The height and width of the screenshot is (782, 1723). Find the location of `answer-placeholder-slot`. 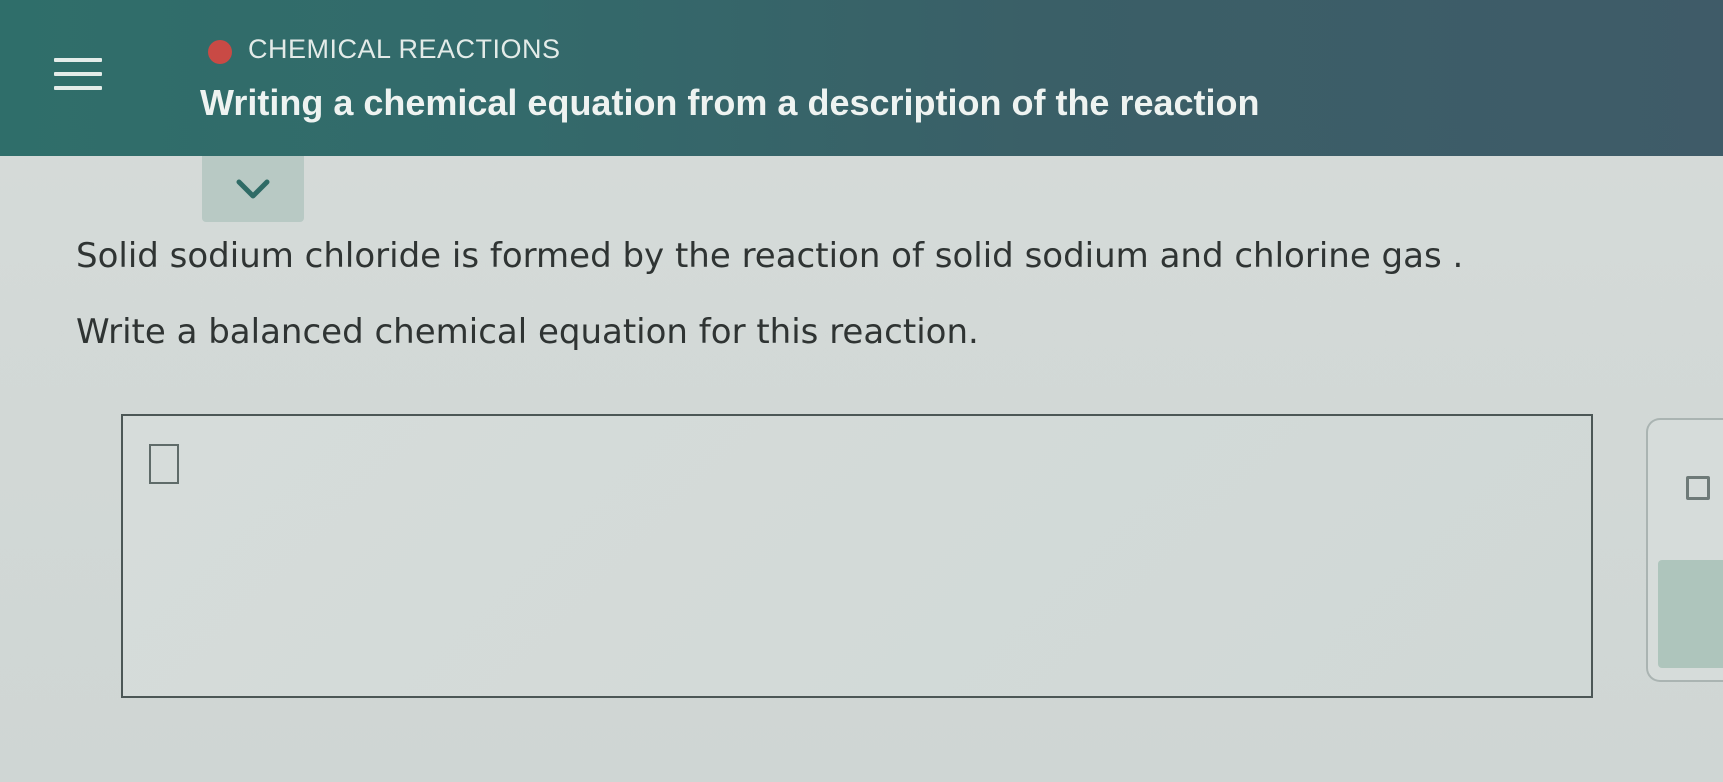

answer-placeholder-slot is located at coordinates (164, 464).